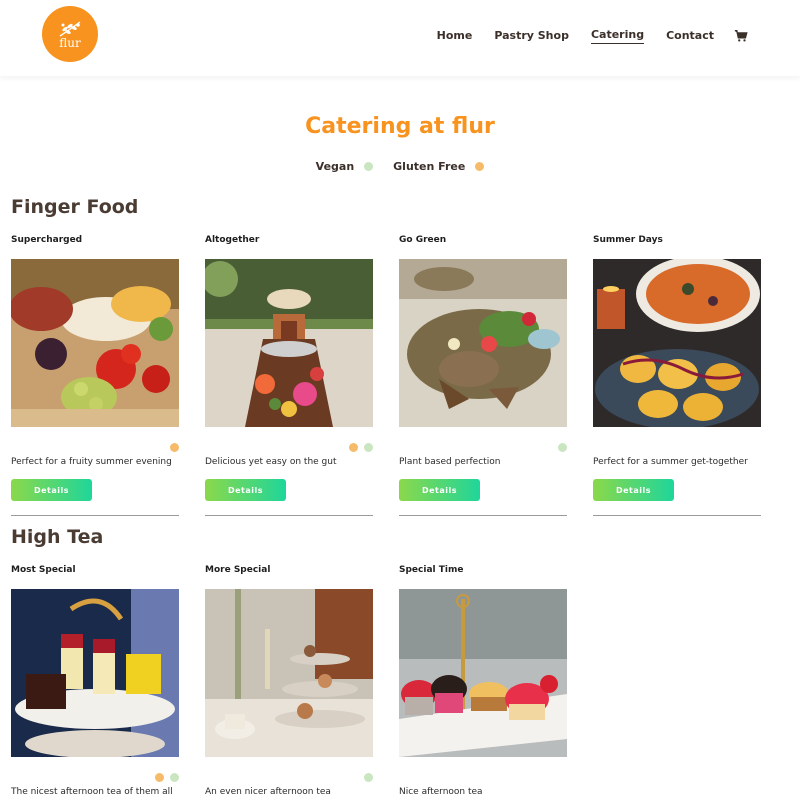 This screenshot has height=800, width=800. What do you see at coordinates (289, 673) in the screenshot?
I see `tiered-tea-photo` at bounding box center [289, 673].